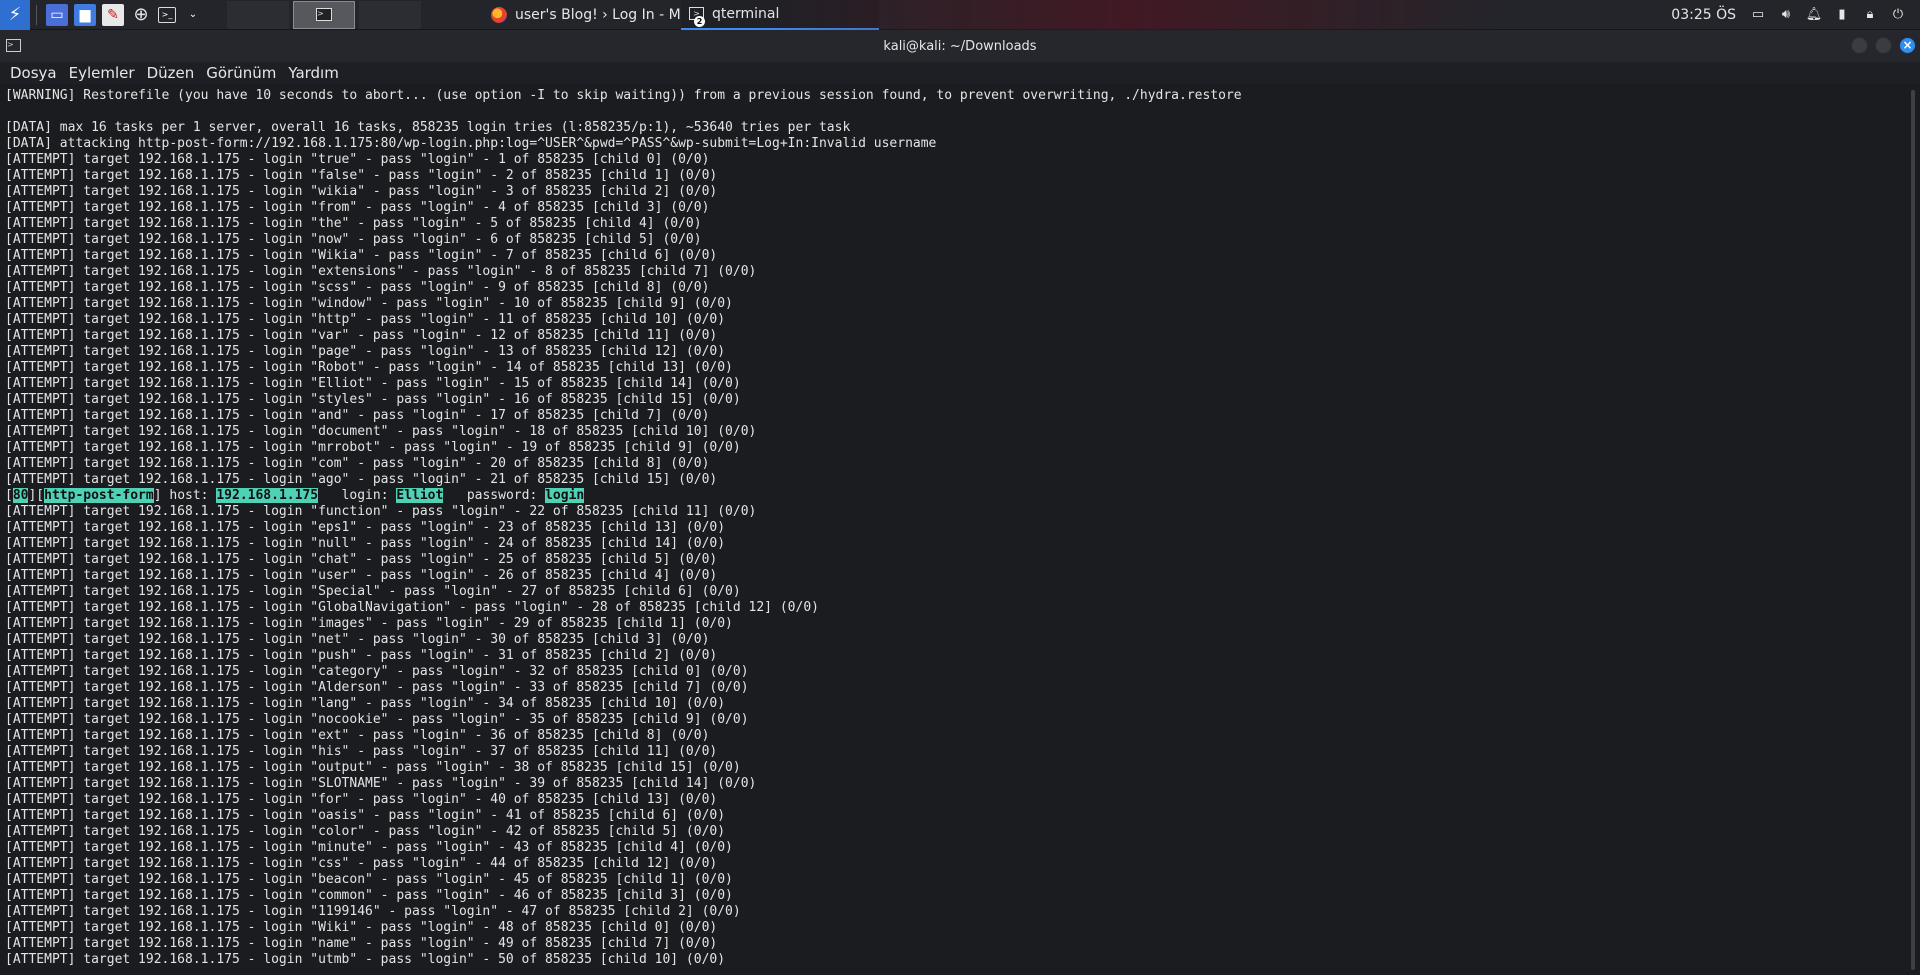  Describe the element at coordinates (1814, 15) in the screenshot. I see `notification-bell-icon: 🔔︎` at that location.